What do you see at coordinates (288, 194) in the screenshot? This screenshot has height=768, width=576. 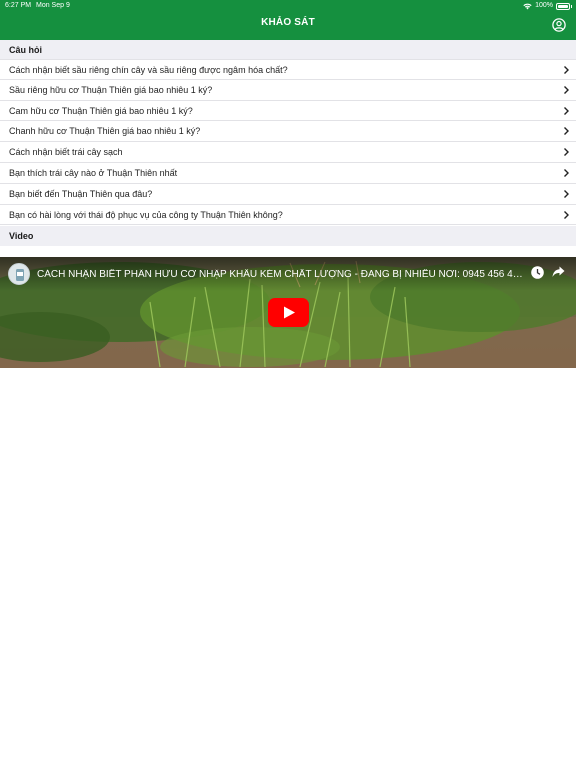 I see `question-row: Bạn biết đến Thuận Thiên qua đâu?` at bounding box center [288, 194].